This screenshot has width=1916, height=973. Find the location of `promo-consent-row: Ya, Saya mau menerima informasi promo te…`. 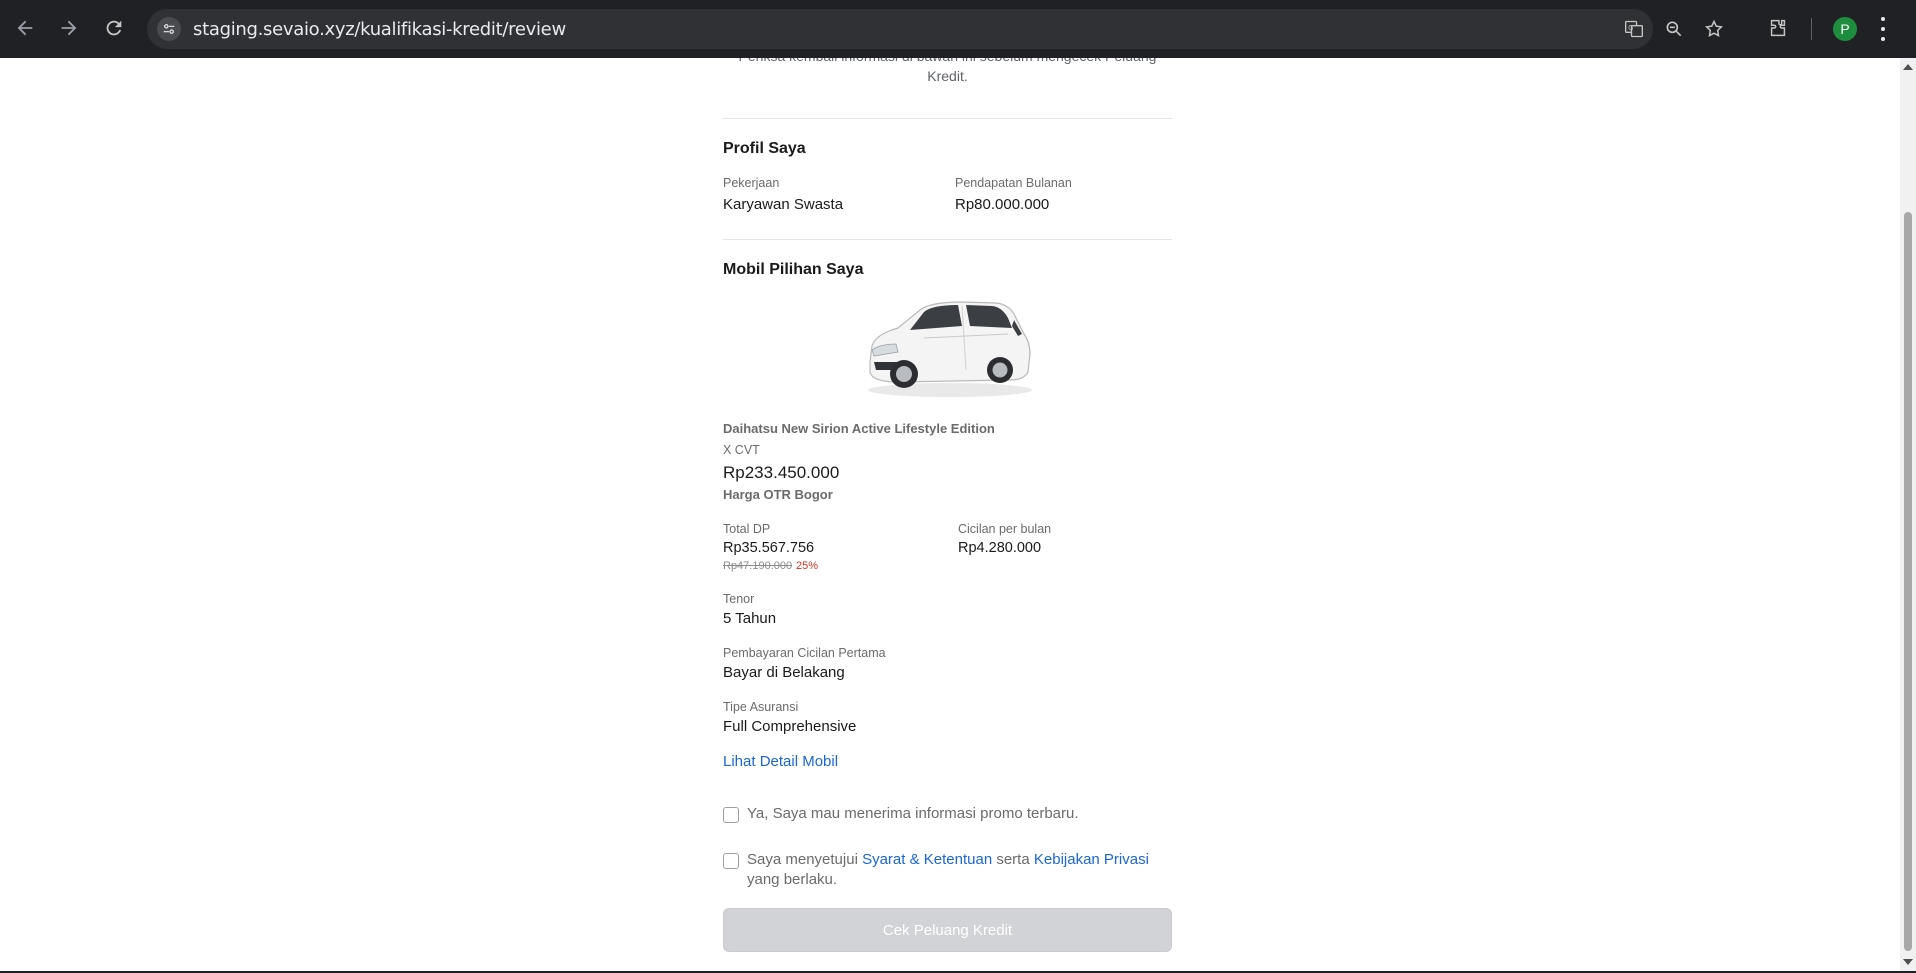

promo-consent-row: Ya, Saya mau menerima informasi promo te… is located at coordinates (947, 814).